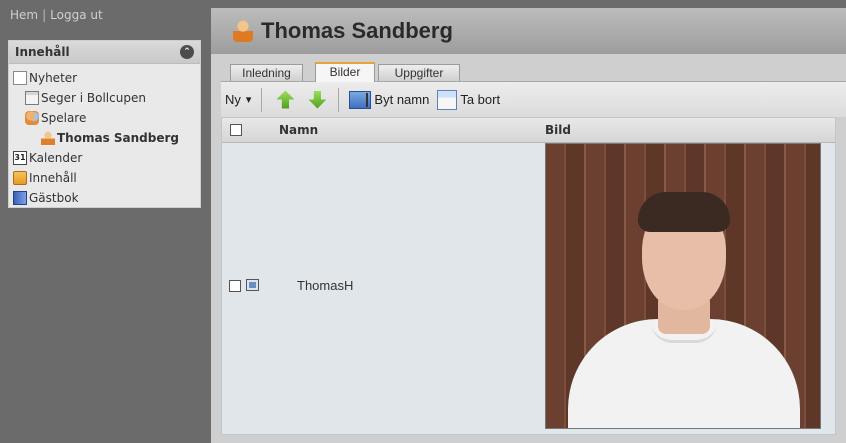 The width and height of the screenshot is (846, 443). Describe the element at coordinates (32, 98) in the screenshot. I see `page-icon` at that location.